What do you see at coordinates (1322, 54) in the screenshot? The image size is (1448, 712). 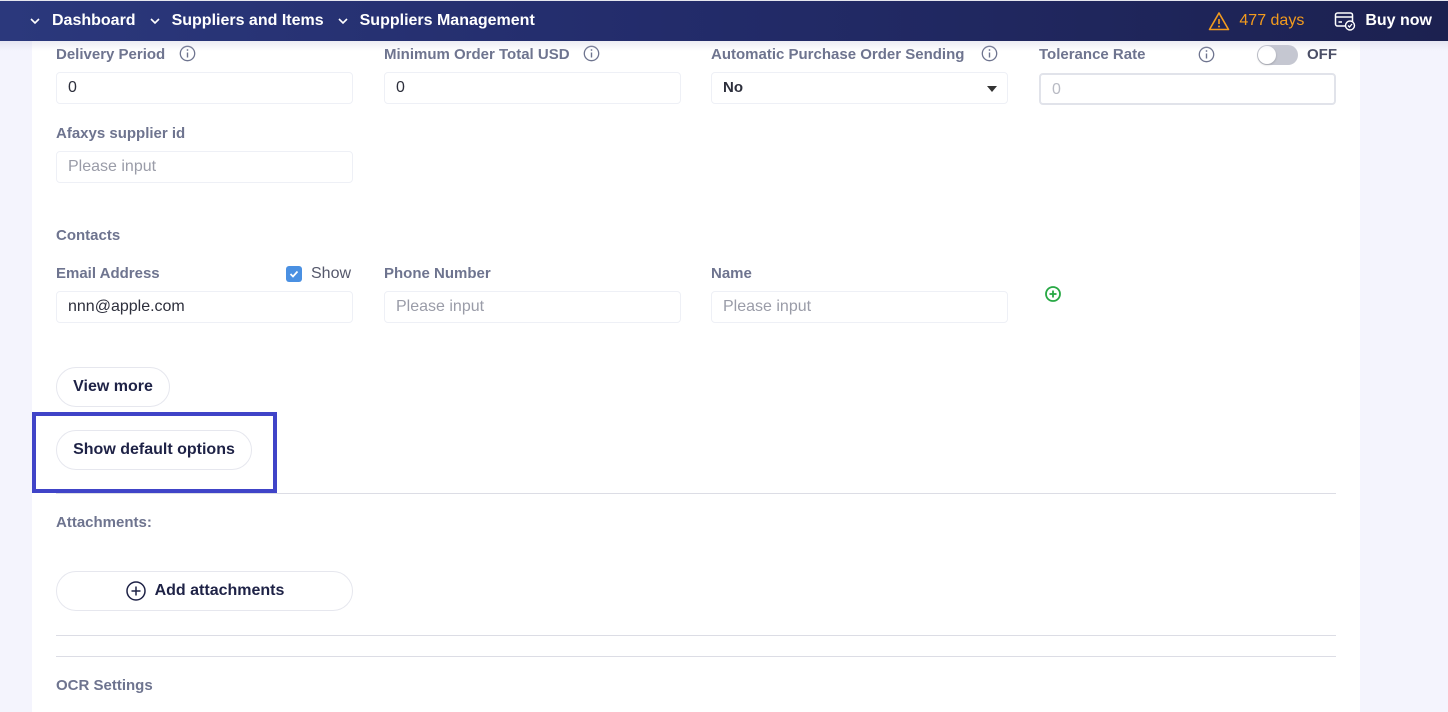 I see `toggle-state-label: OFF` at bounding box center [1322, 54].